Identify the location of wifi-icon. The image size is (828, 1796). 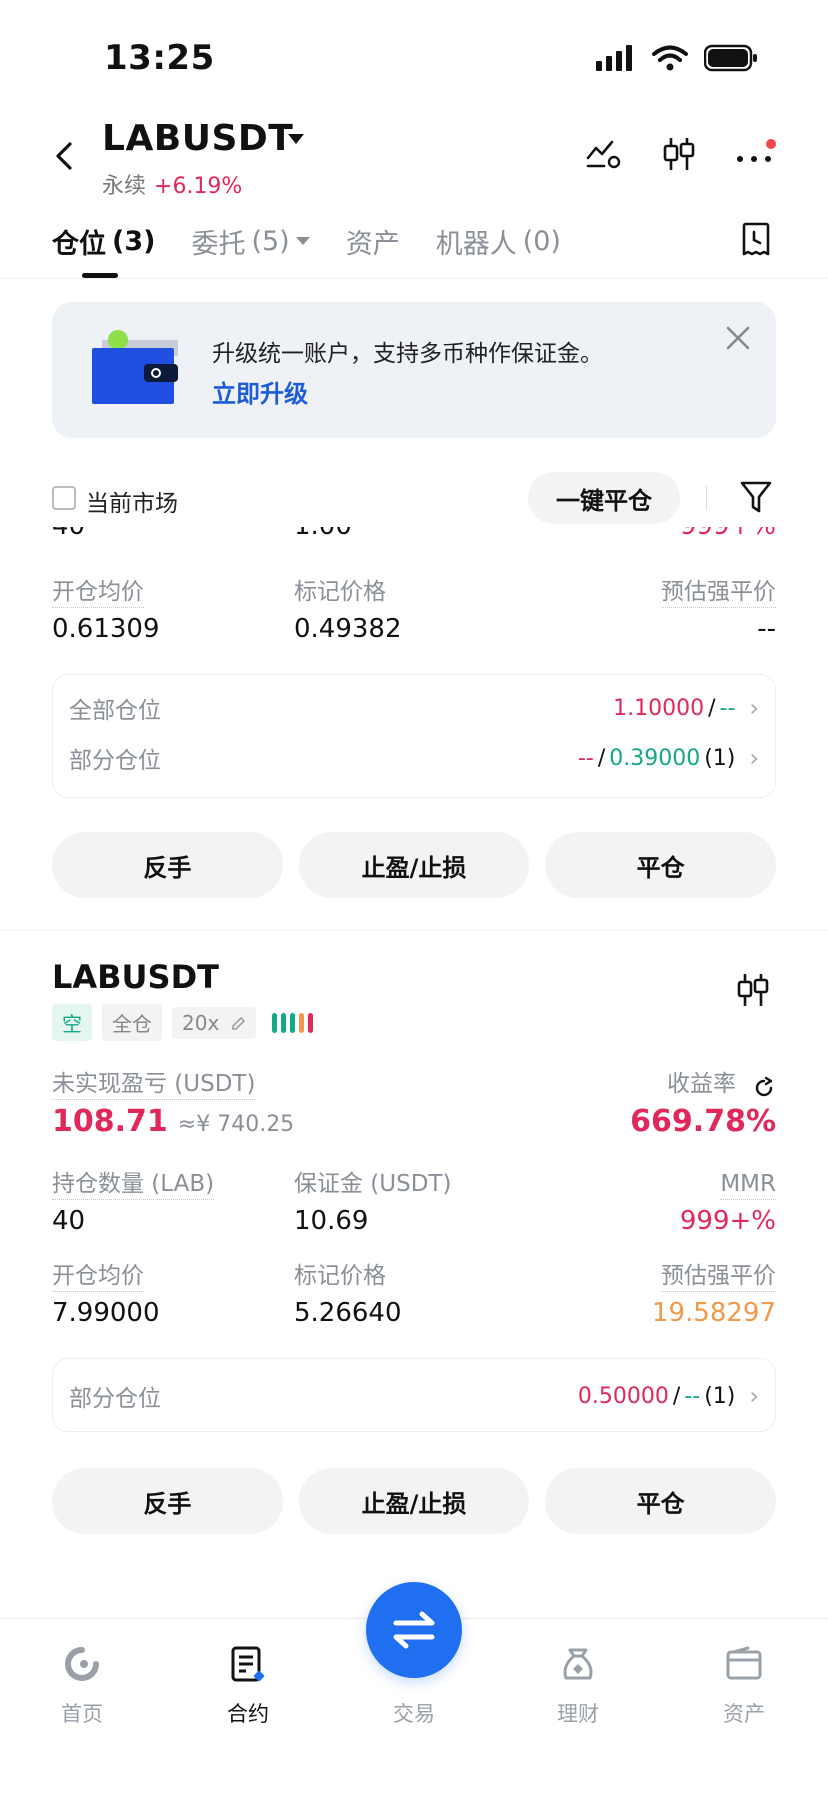
(670, 58).